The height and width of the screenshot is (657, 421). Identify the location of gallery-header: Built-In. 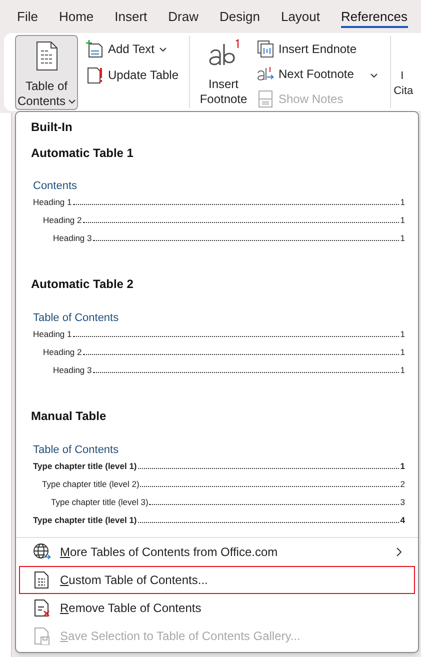
(52, 127).